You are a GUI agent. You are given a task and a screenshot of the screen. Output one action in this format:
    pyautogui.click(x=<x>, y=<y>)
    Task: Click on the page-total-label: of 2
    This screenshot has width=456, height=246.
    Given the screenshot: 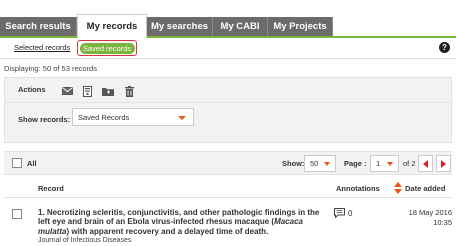 What is the action you would take?
    pyautogui.click(x=409, y=163)
    